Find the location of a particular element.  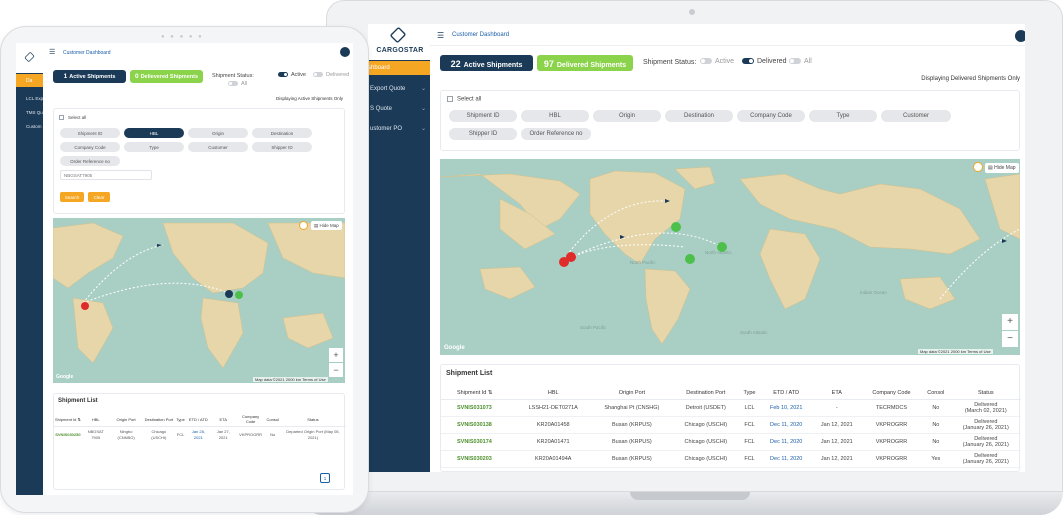

tablet-sidebar-item-tms-quote: TMS Qu is located at coordinates (29, 113).